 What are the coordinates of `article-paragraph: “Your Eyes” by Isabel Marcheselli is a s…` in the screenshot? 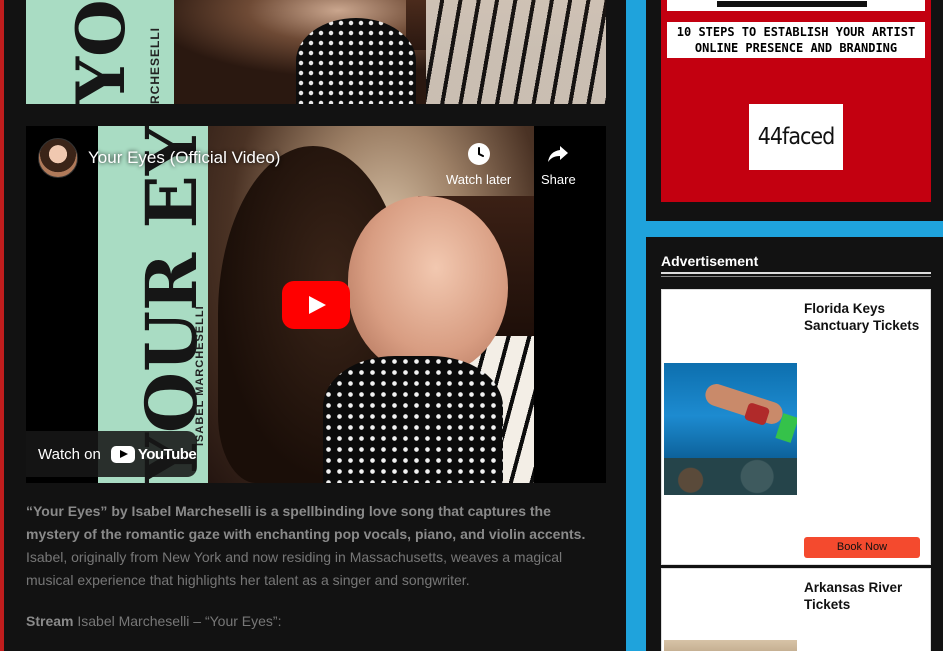 It's located at (316, 546).